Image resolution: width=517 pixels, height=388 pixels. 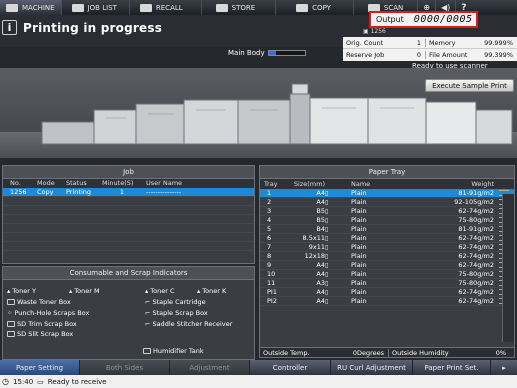 I want to click on staple-scrap-indicator: ⌐ Staple Scrap Box, so click(x=176, y=313).